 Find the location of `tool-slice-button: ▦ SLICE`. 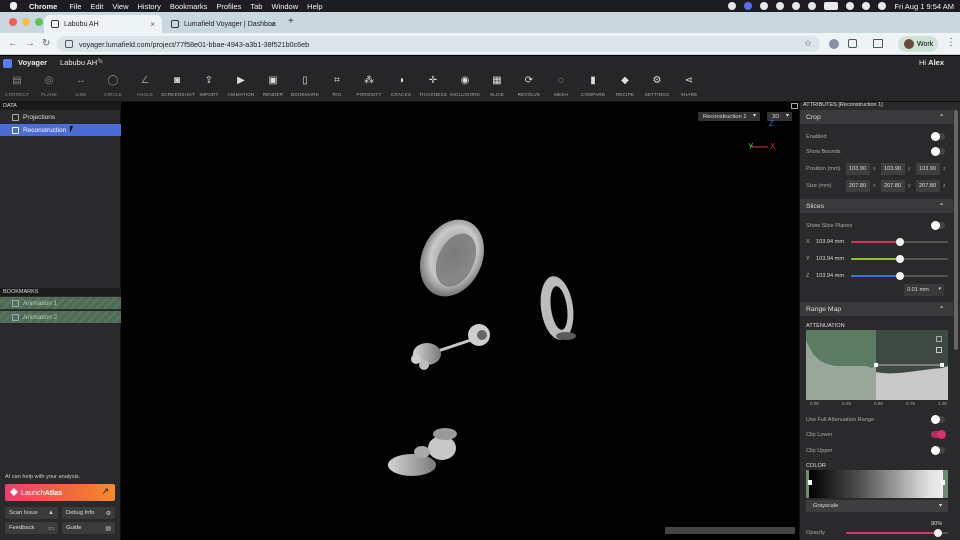

tool-slice-button: ▦ SLICE is located at coordinates (497, 85).